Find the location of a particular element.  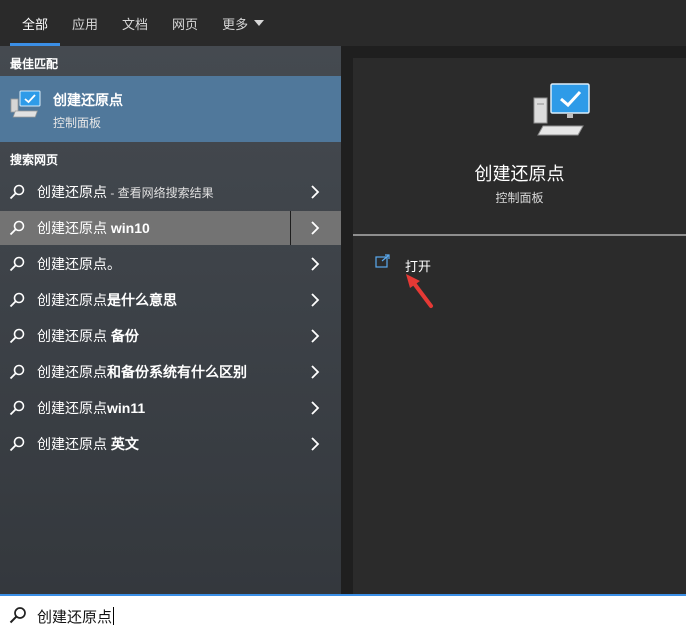

web-result-text: 创建还原点。 is located at coordinates (79, 264).